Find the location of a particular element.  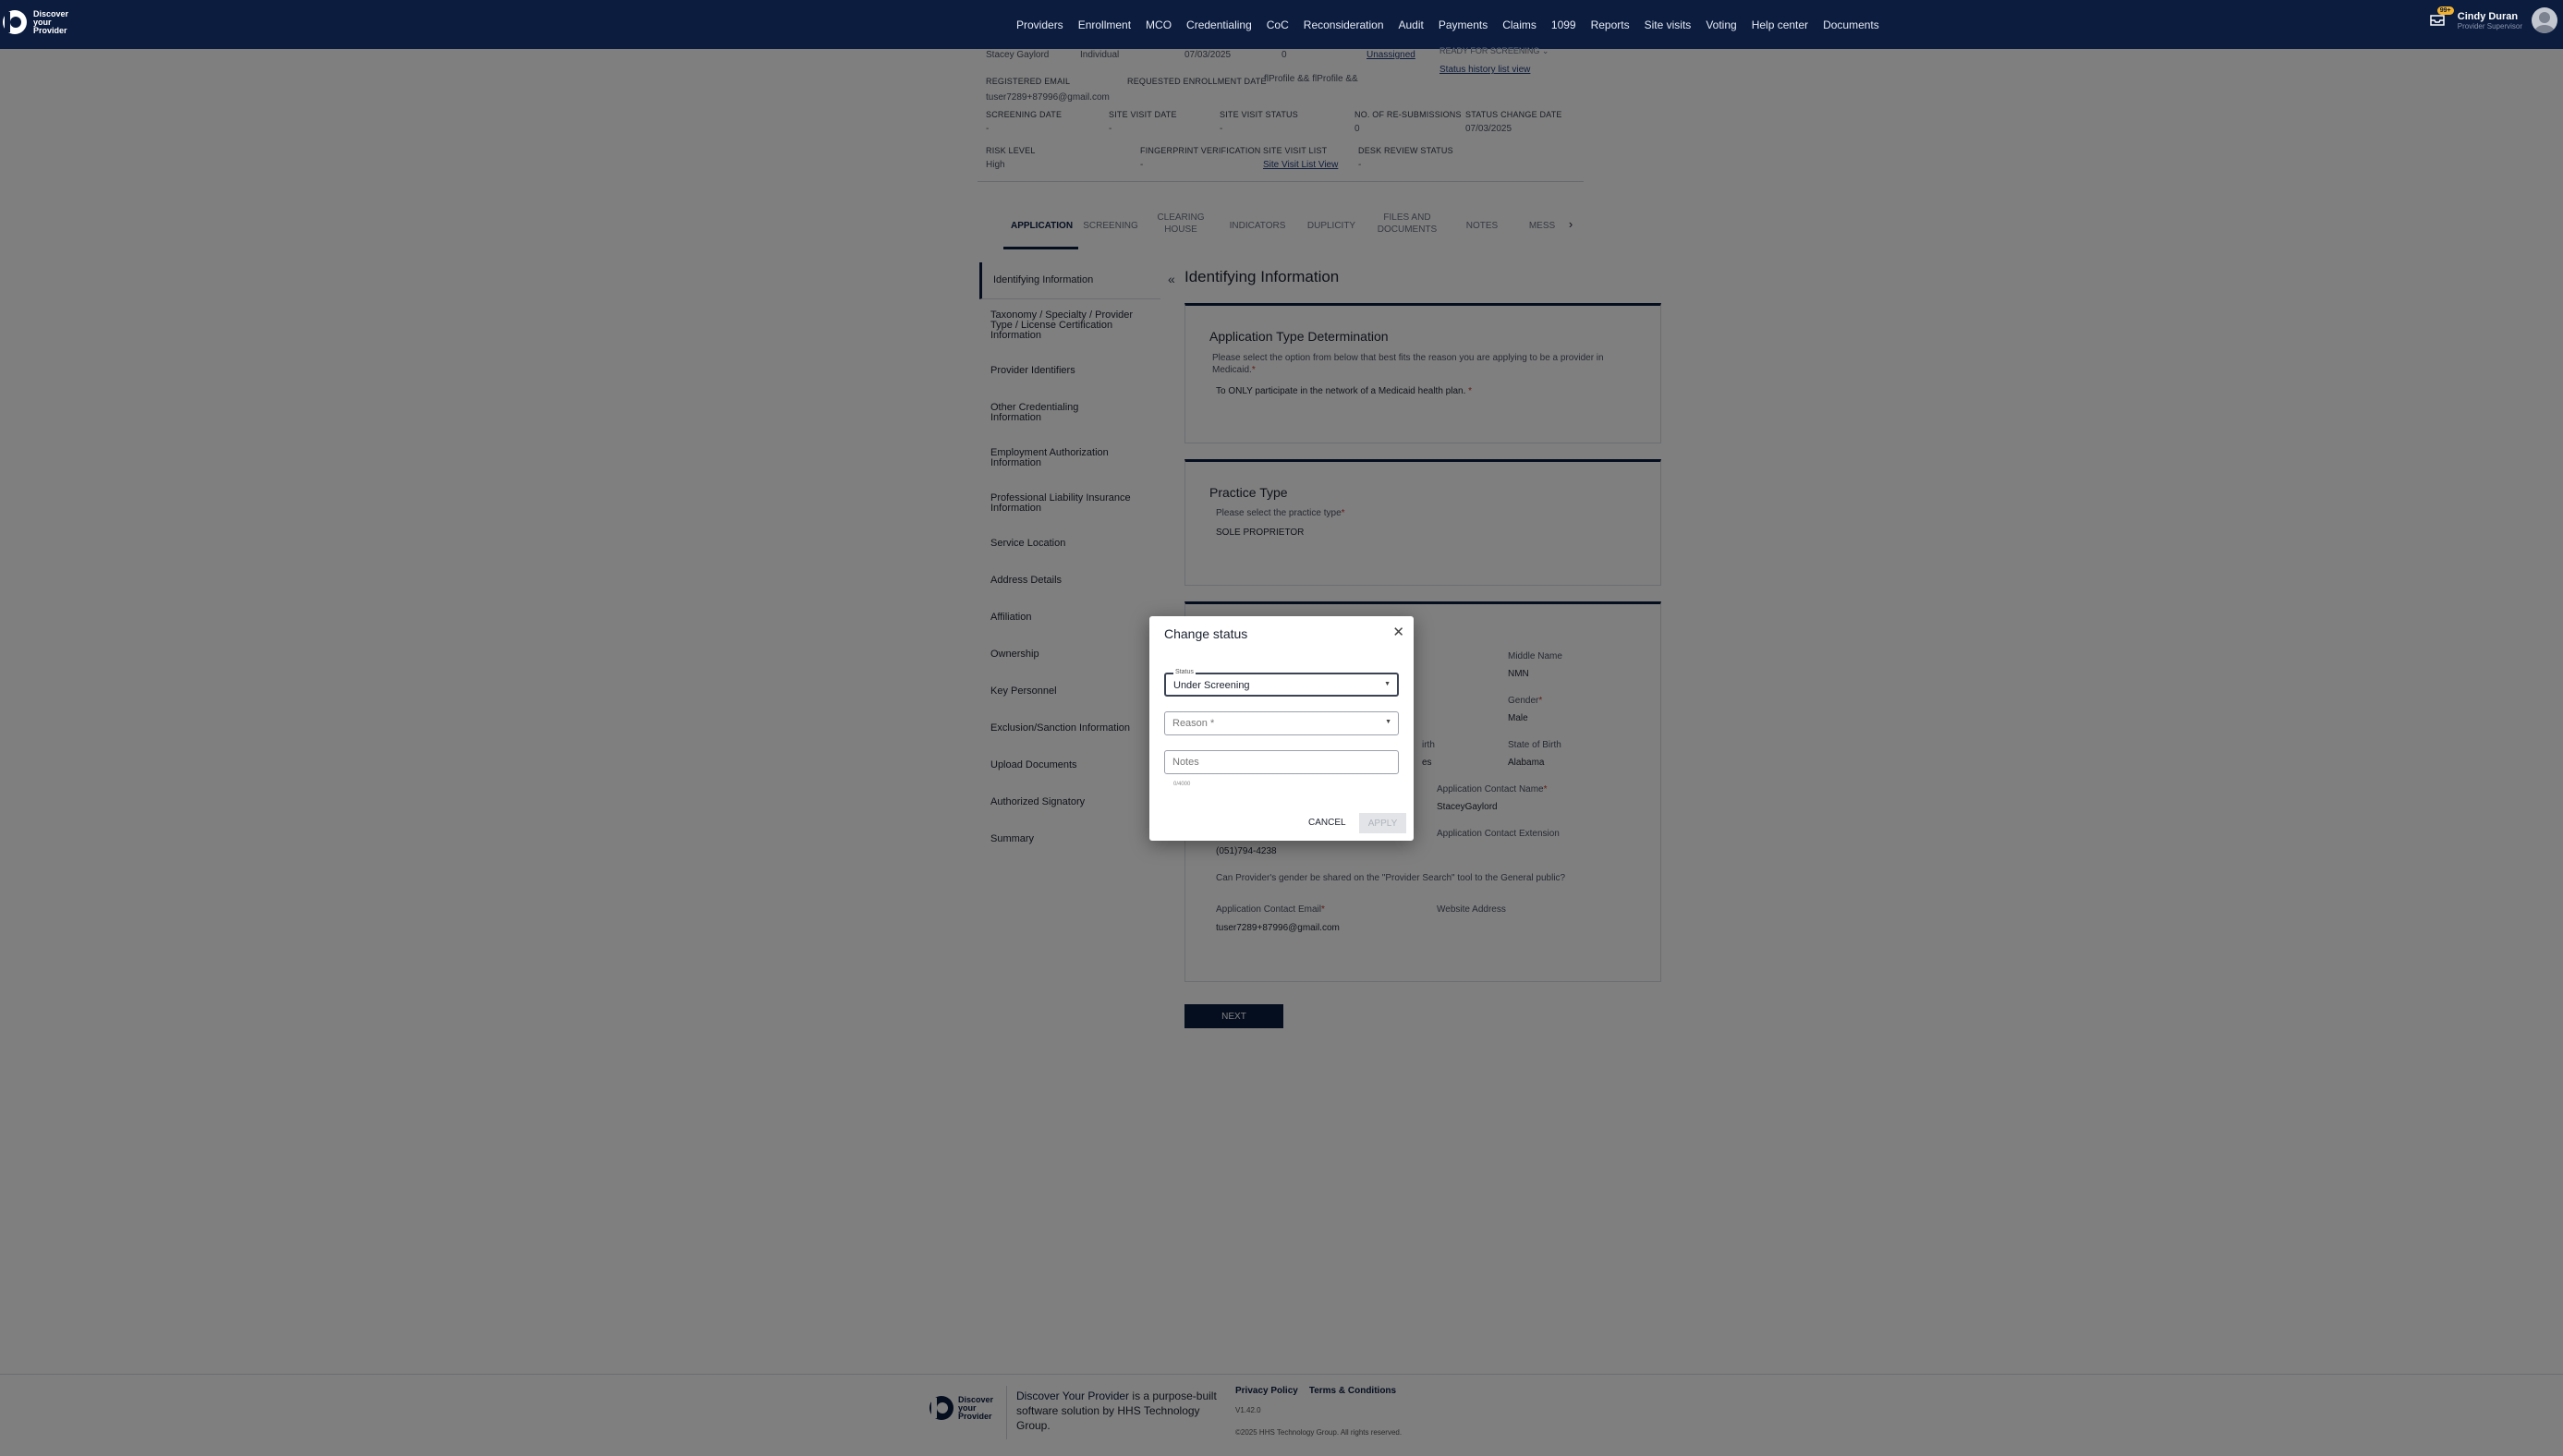

nav-credentialing: Credentialing is located at coordinates (1219, 24).